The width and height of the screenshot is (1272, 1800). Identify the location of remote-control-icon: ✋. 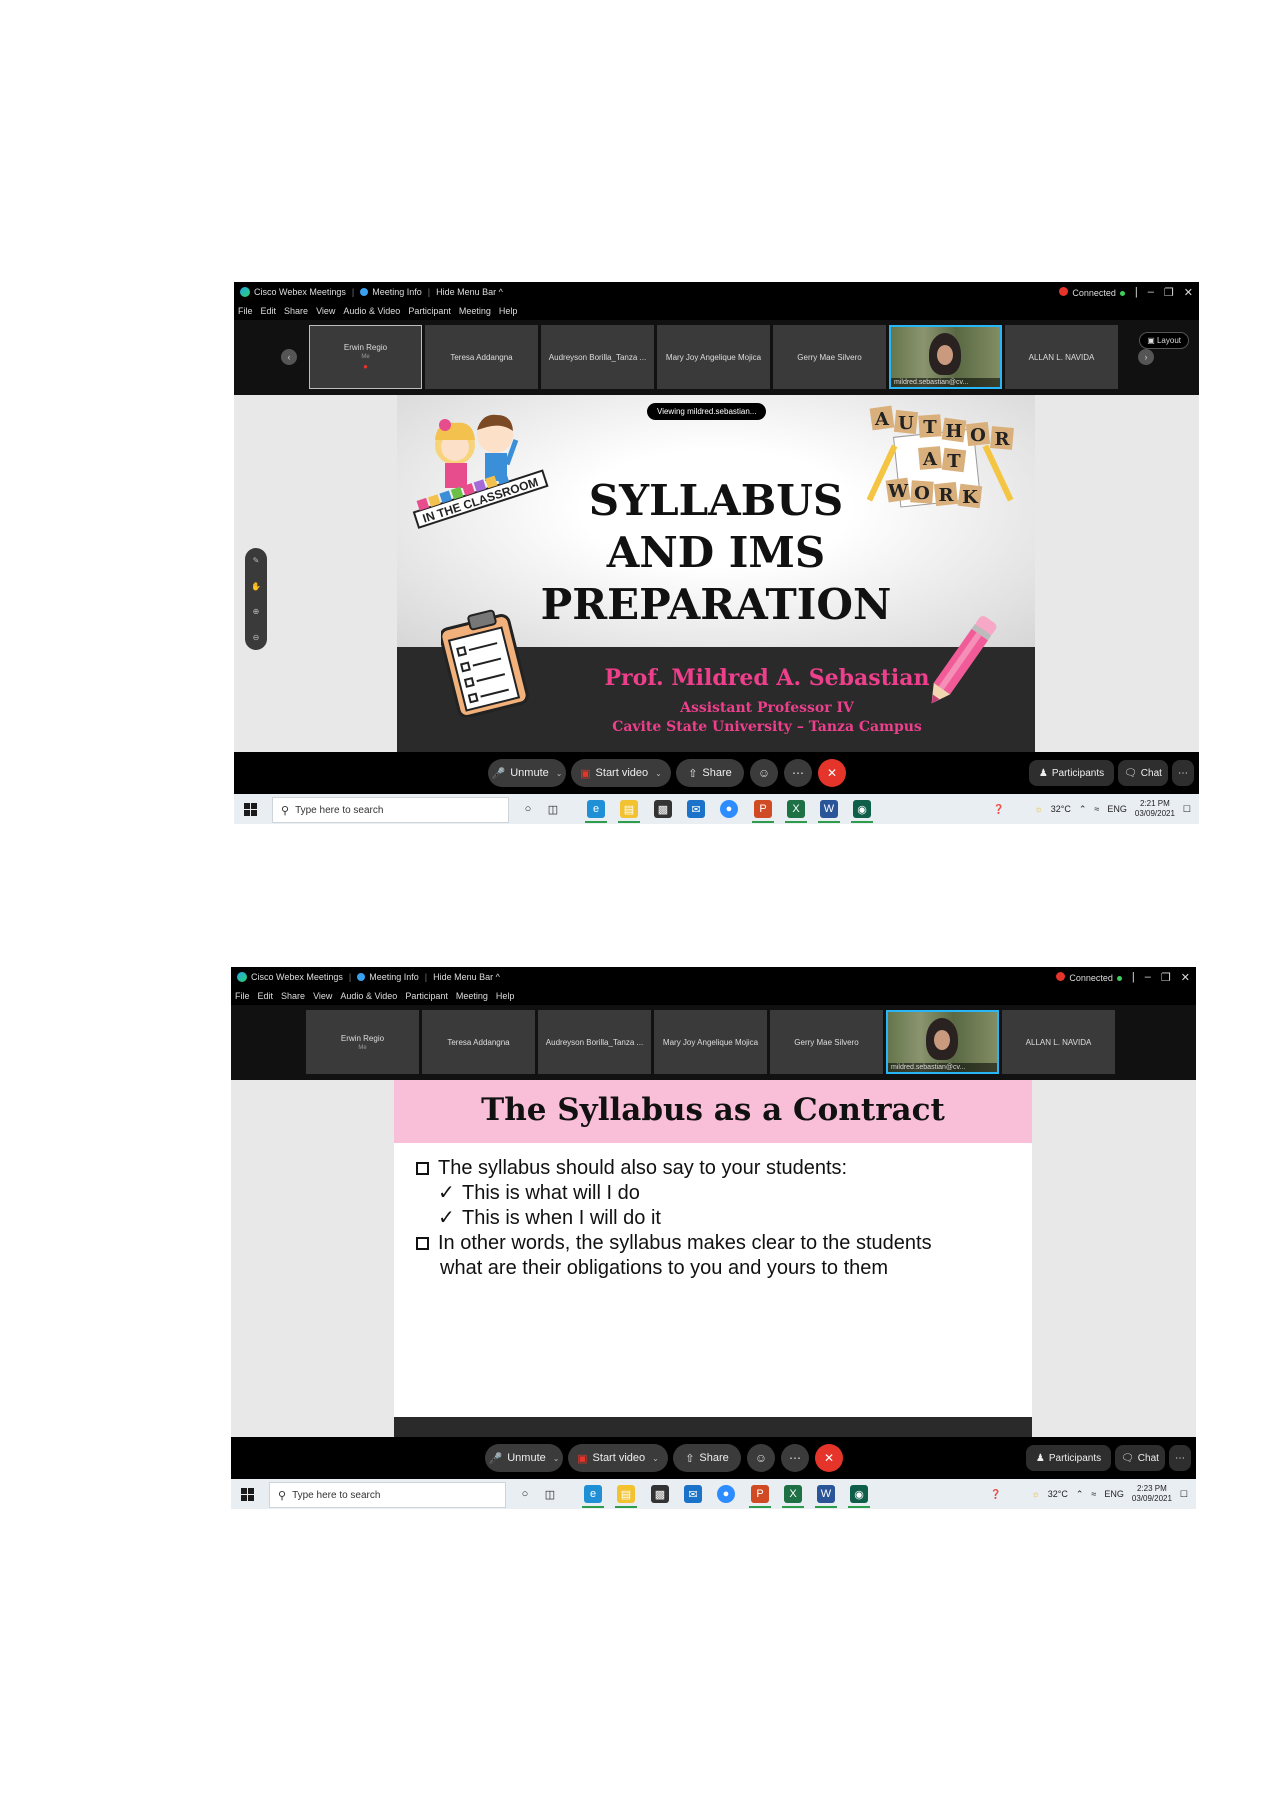
(256, 586).